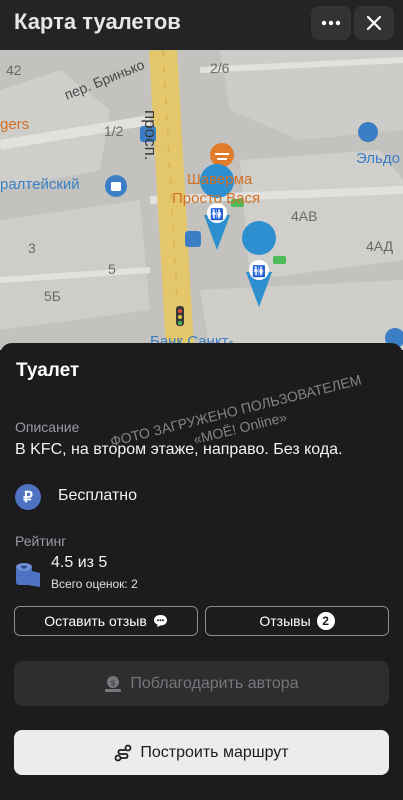 This screenshot has height=800, width=403. Describe the element at coordinates (304, 216) in the screenshot. I see `house-number-4av: 4АВ` at that location.